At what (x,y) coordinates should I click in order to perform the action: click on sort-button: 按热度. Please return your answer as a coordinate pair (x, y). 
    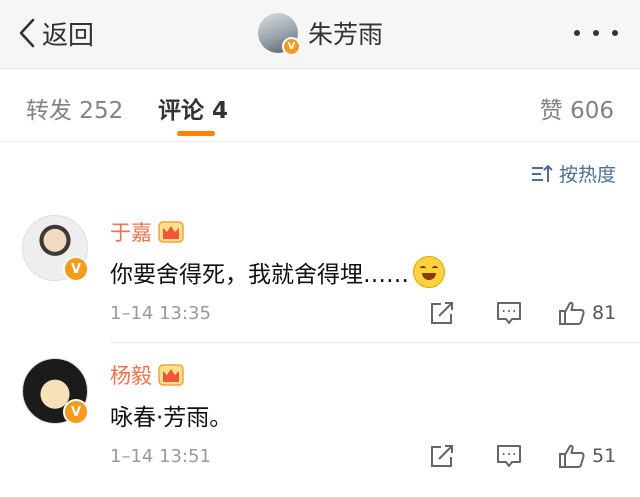
    Looking at the image, I should click on (573, 173).